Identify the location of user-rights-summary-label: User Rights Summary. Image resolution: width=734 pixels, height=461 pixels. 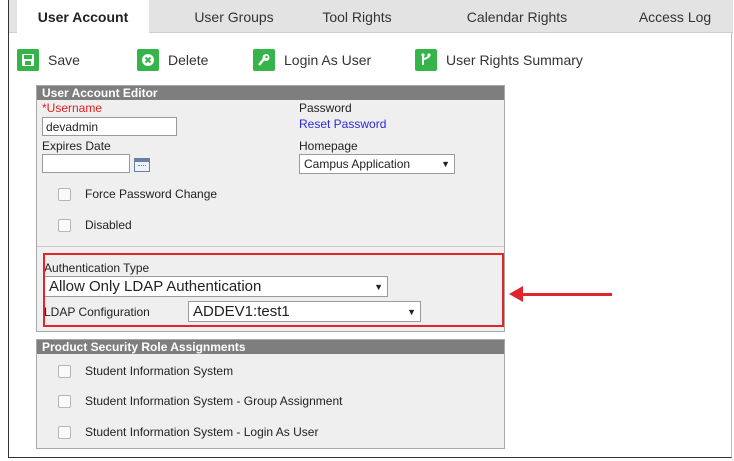
(514, 60).